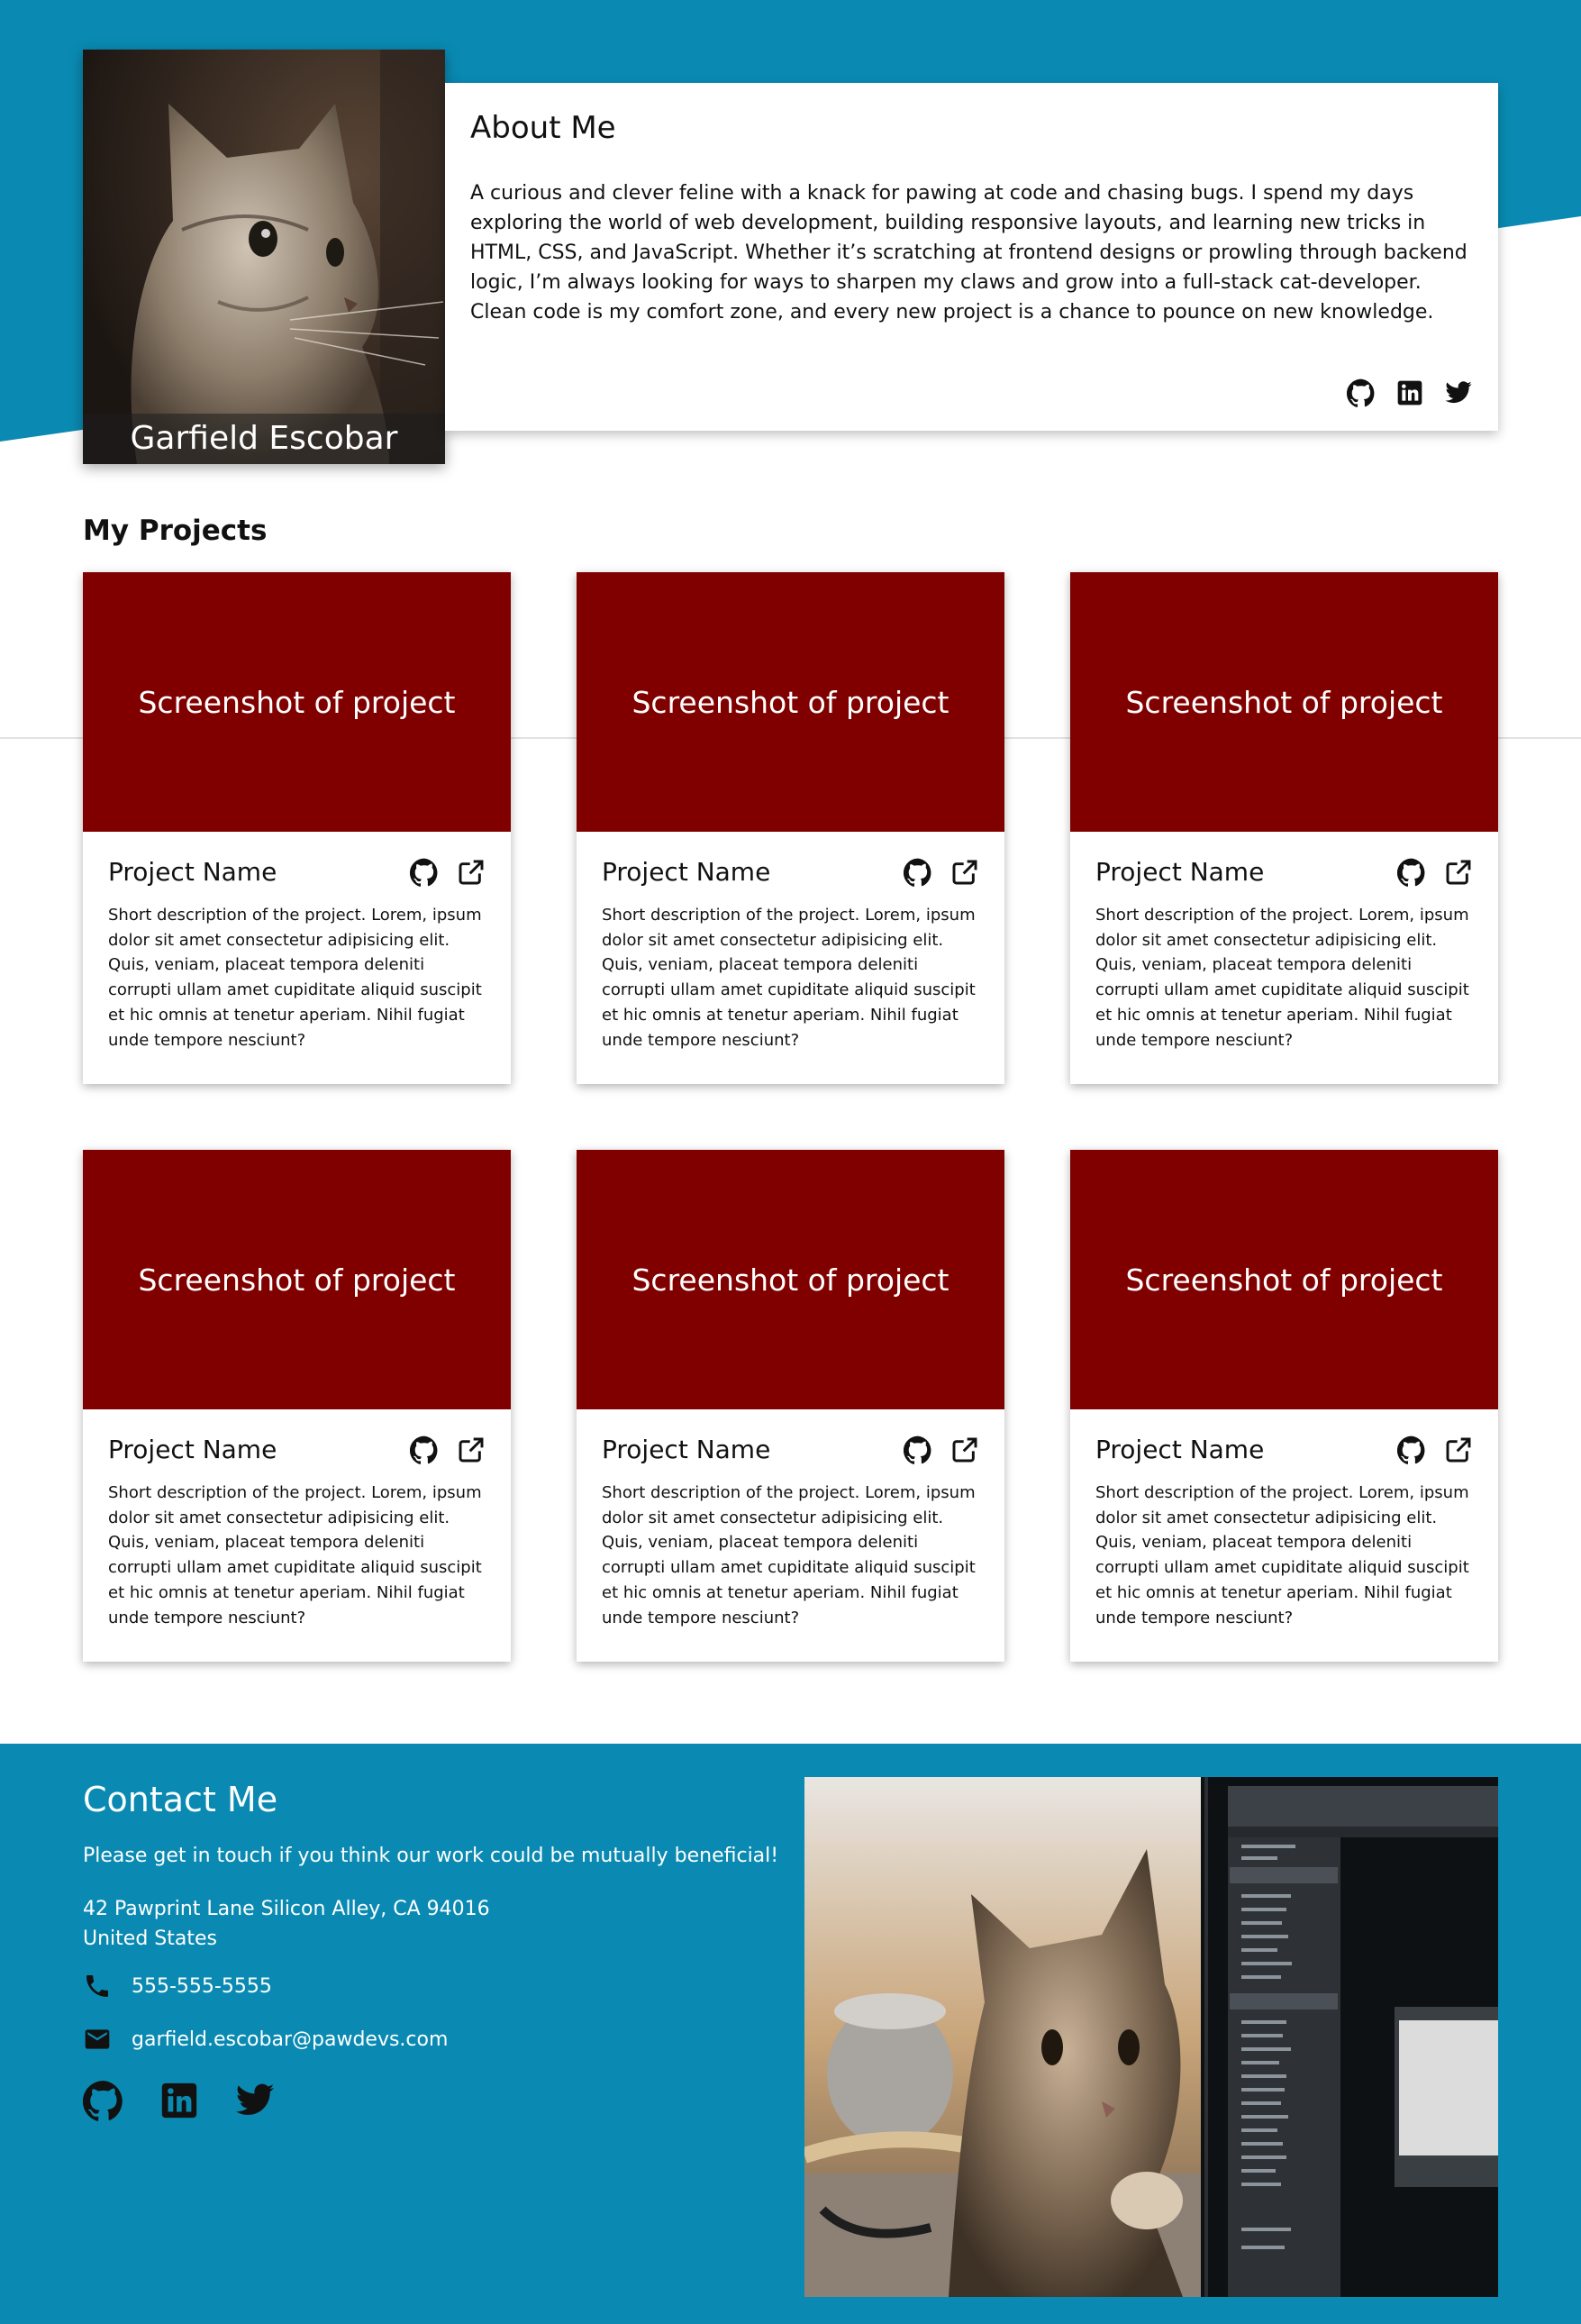  What do you see at coordinates (97, 2039) in the screenshot?
I see `email-icon` at bounding box center [97, 2039].